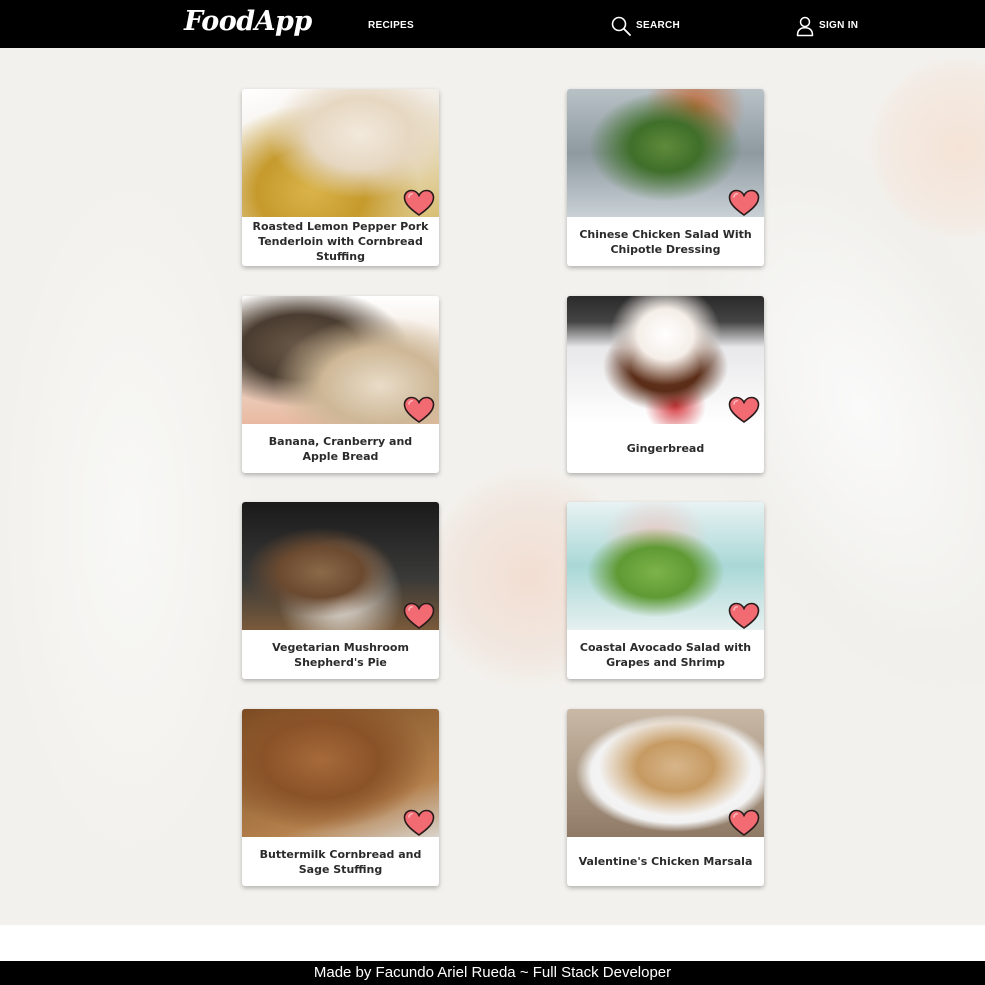 This screenshot has width=985, height=985. Describe the element at coordinates (665, 448) in the screenshot. I see `recipe-title: Gingerbread` at that location.